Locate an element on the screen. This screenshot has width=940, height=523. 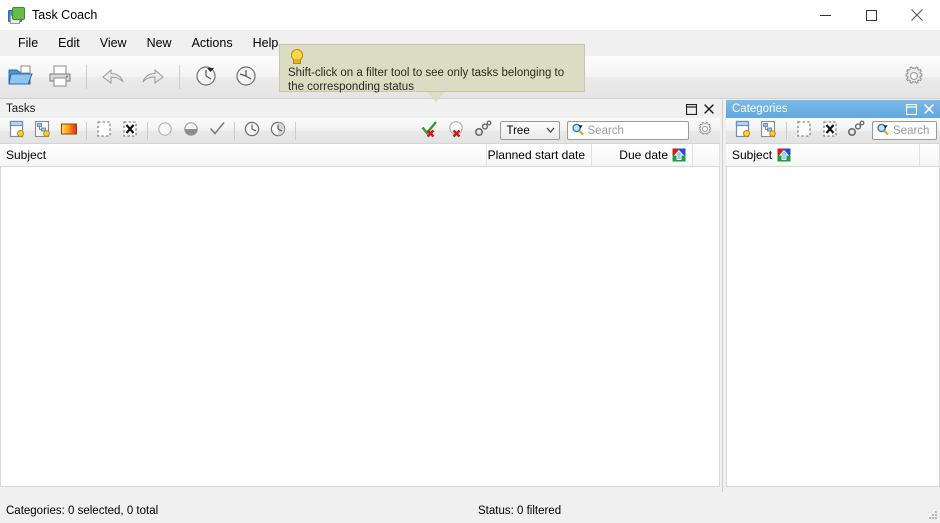
mark-inactive-button is located at coordinates (104, 131).